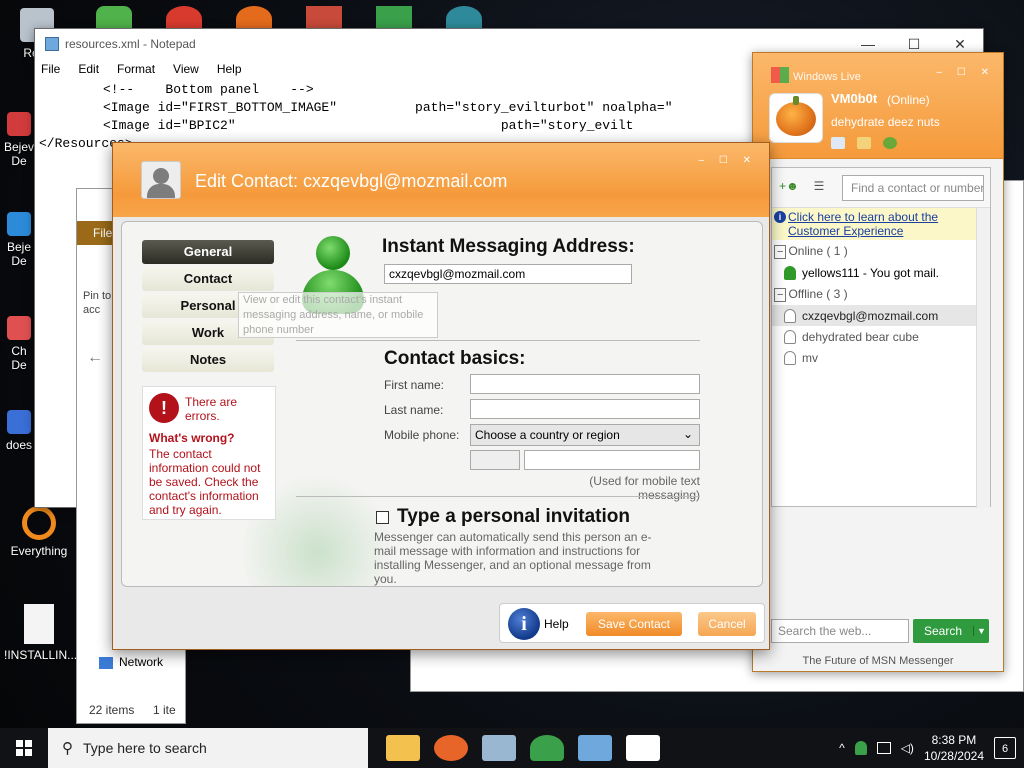 The height and width of the screenshot is (768, 1024). What do you see at coordinates (634, 624) in the screenshot?
I see `save-contact-button: Save Contact` at bounding box center [634, 624].